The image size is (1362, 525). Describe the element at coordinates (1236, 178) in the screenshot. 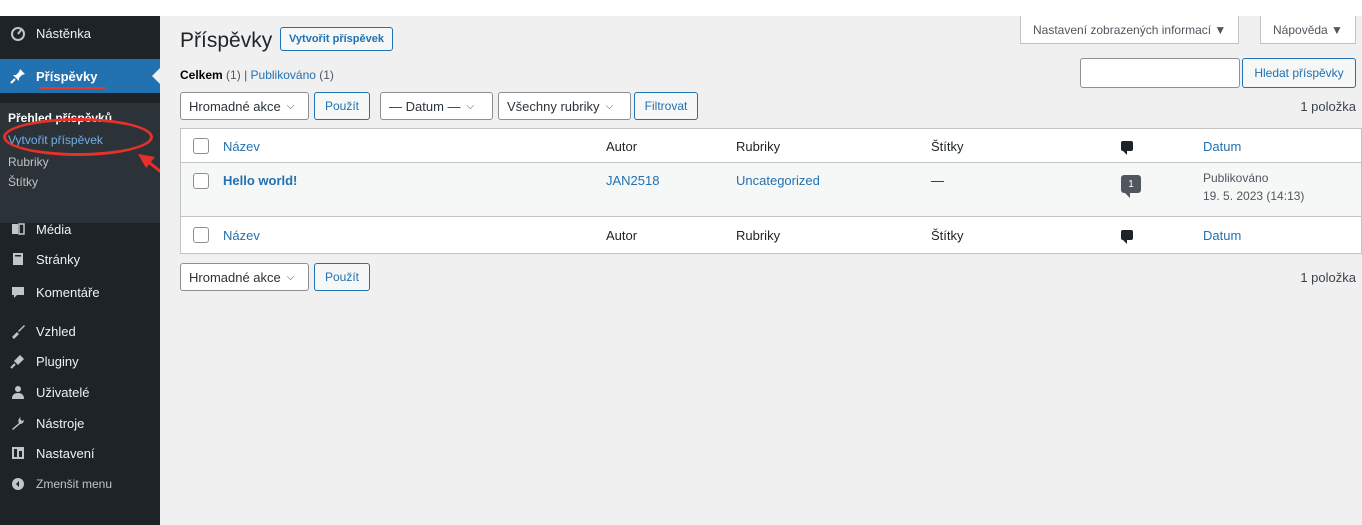

I see `post-status: Publikováno` at that location.